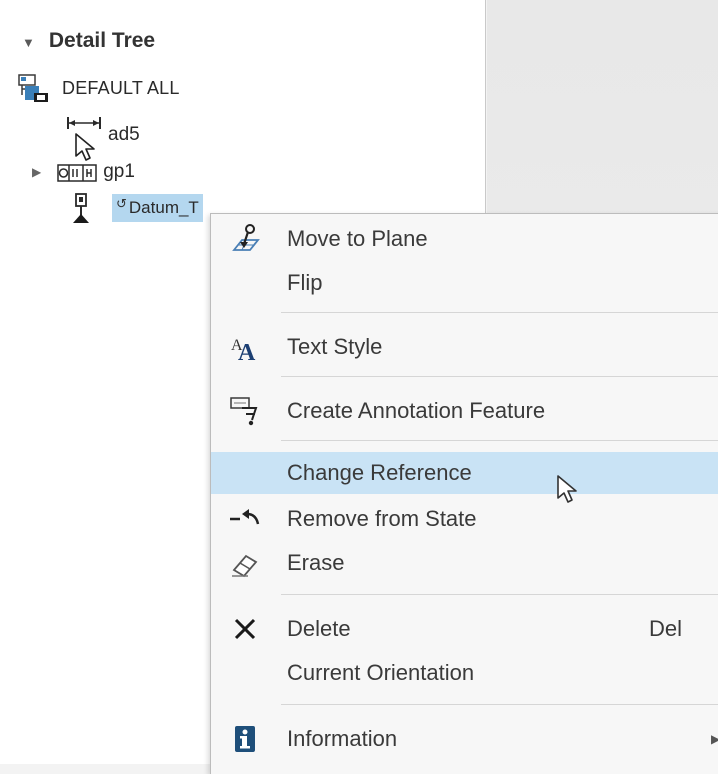 Image resolution: width=718 pixels, height=774 pixels. I want to click on menu-item-label: Change Reference, so click(379, 472).